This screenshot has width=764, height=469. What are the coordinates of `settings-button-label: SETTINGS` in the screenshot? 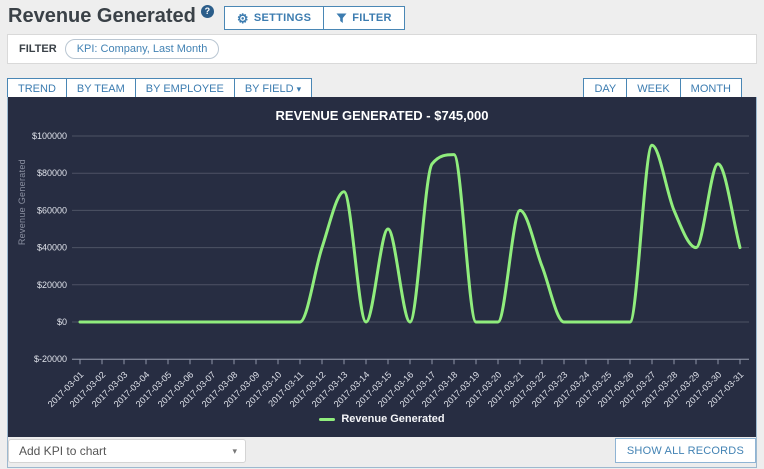 It's located at (282, 18).